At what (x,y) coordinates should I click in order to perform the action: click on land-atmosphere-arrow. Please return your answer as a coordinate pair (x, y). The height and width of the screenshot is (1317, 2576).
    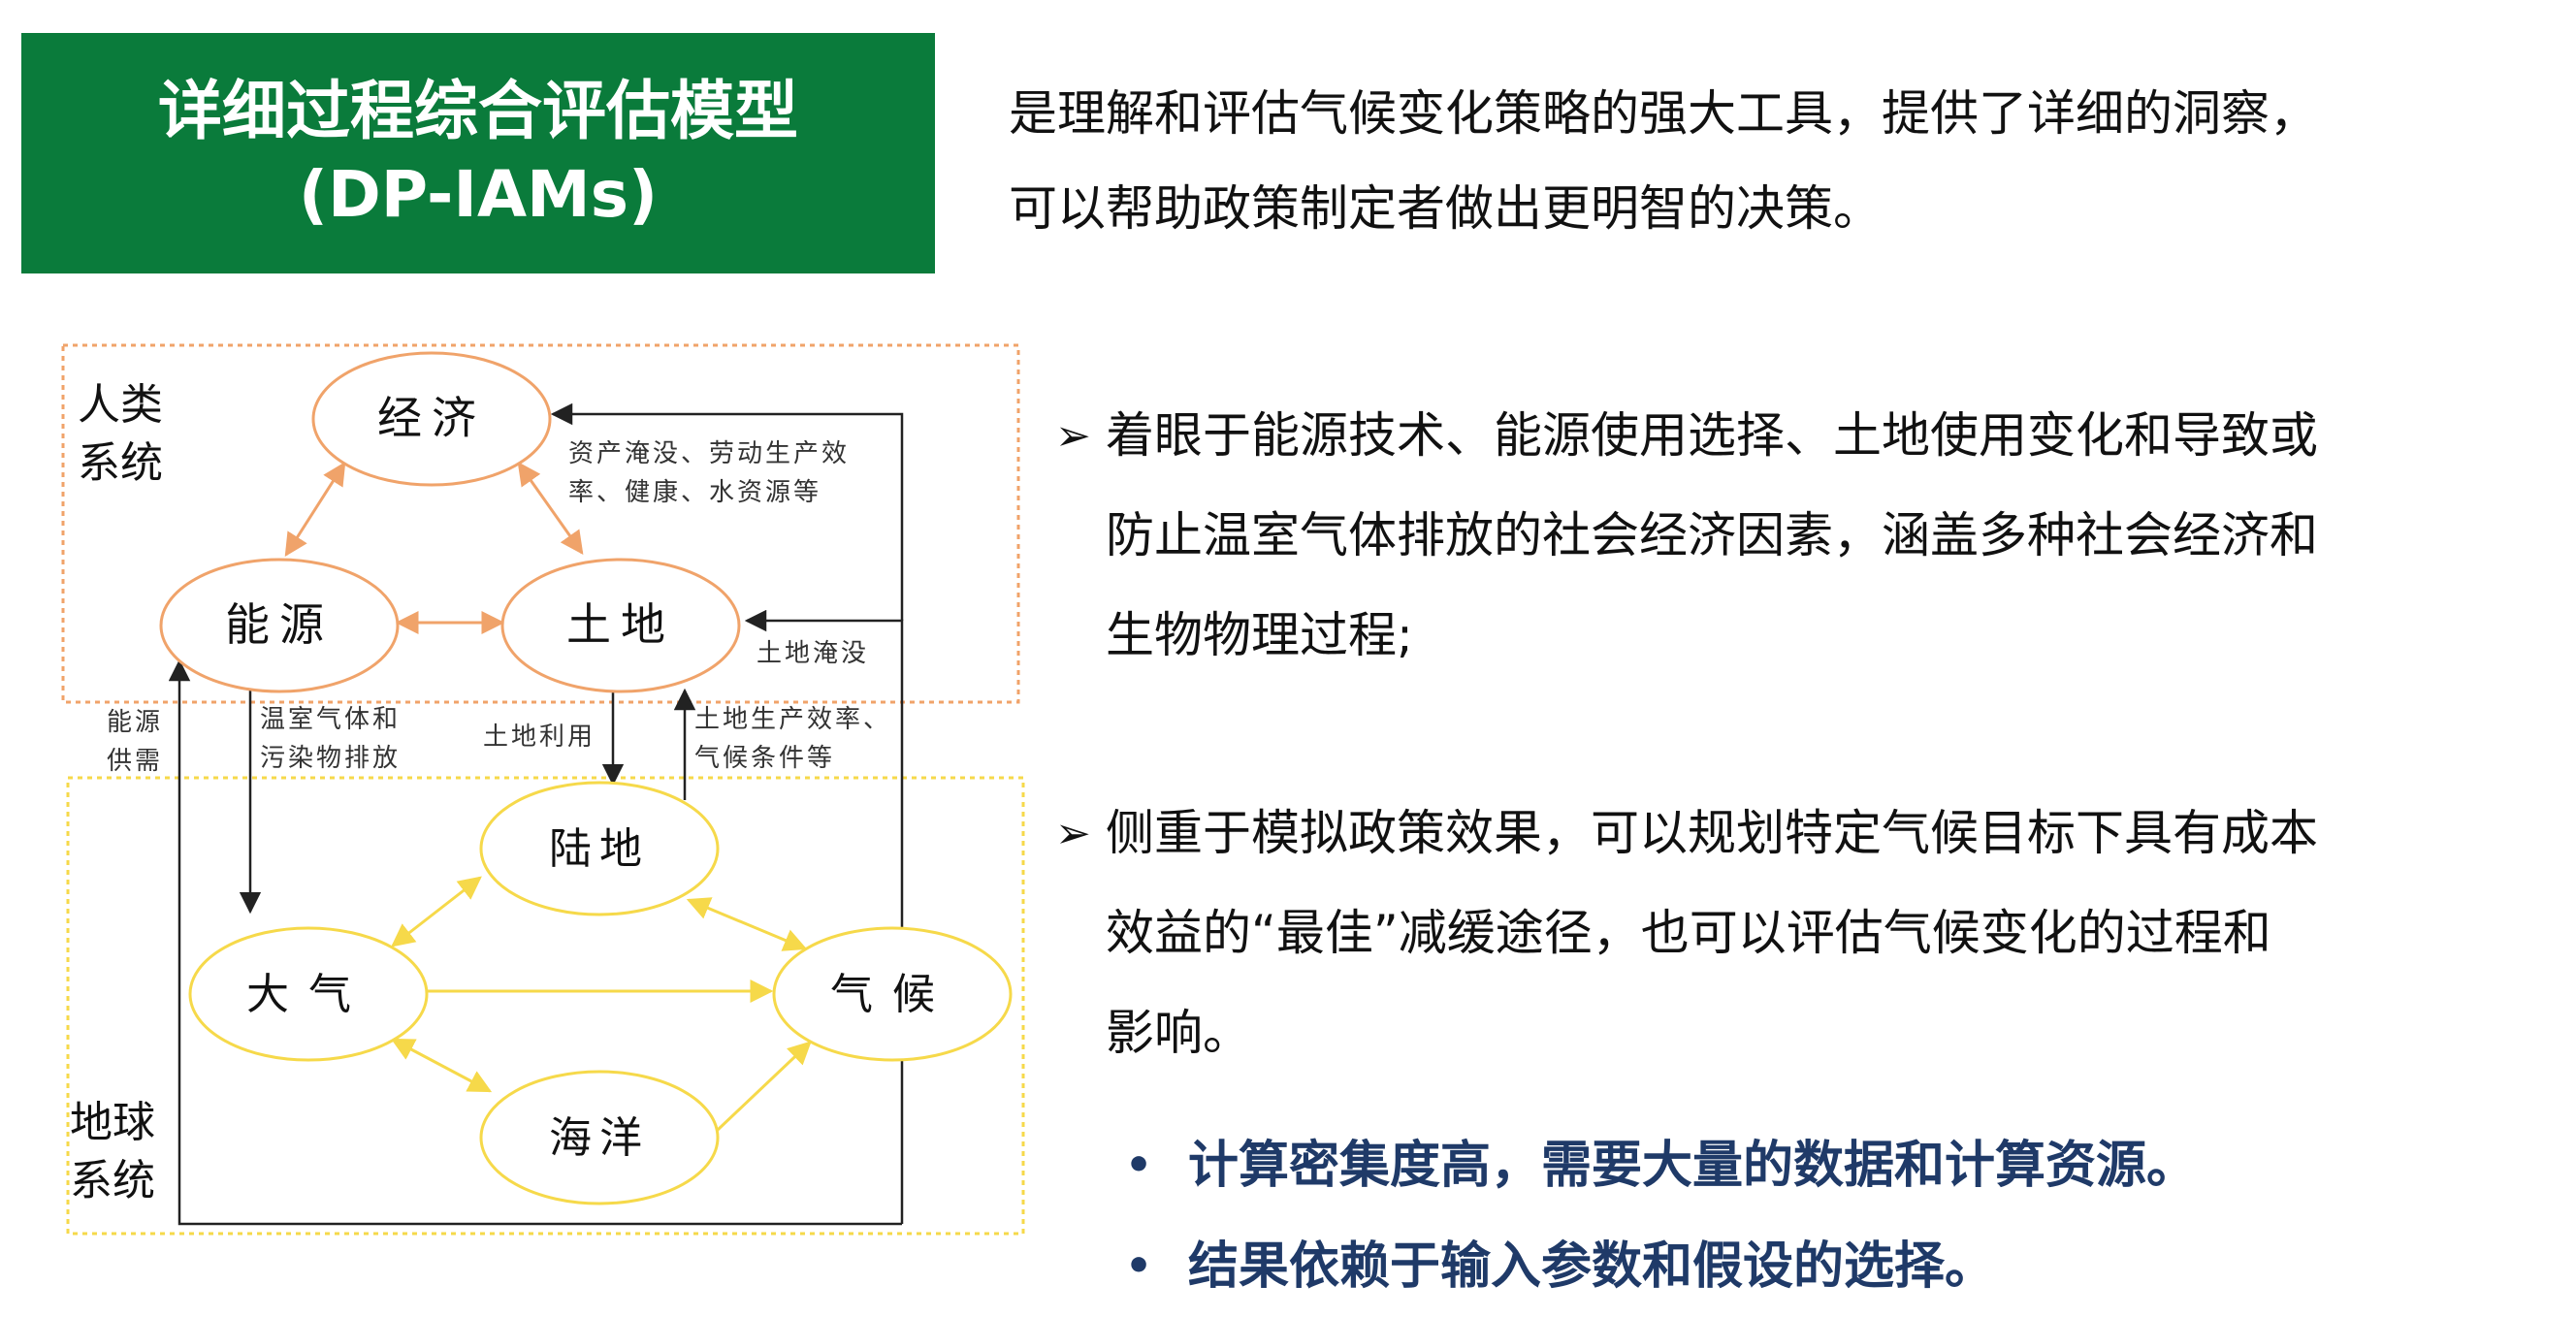
    Looking at the image, I should click on (436, 912).